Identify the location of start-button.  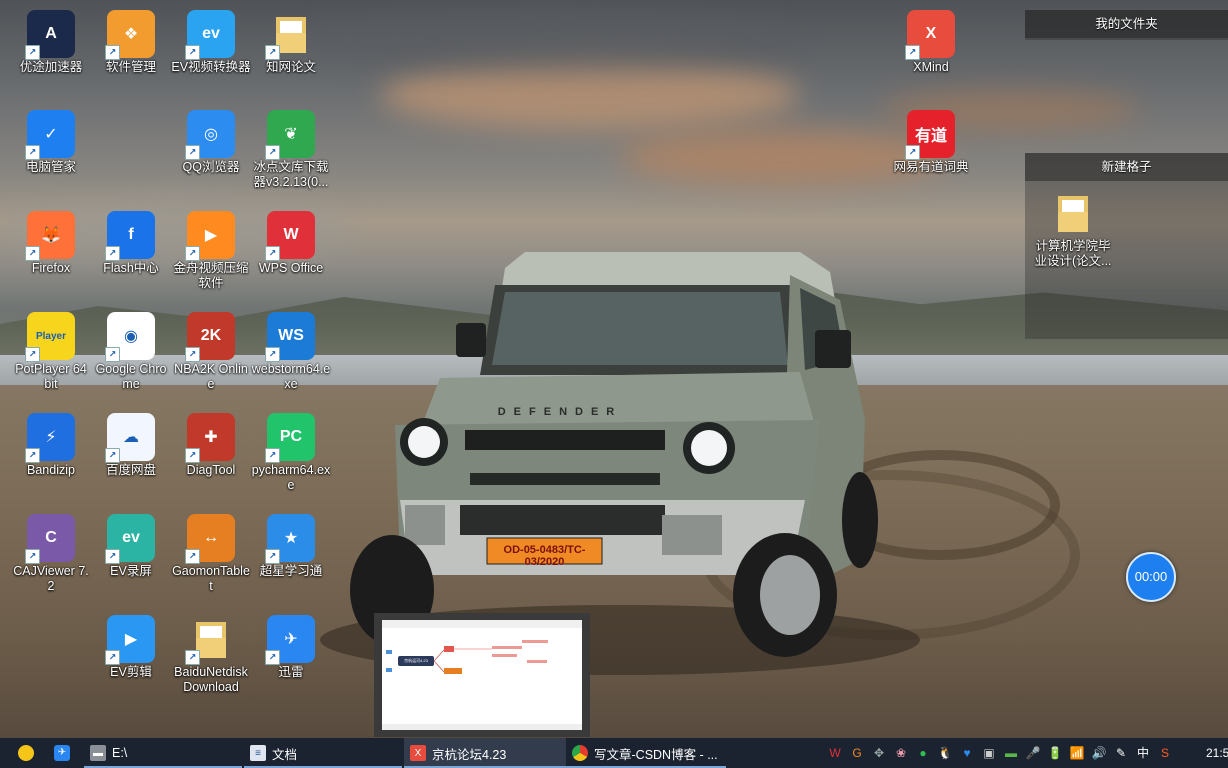
(26, 753).